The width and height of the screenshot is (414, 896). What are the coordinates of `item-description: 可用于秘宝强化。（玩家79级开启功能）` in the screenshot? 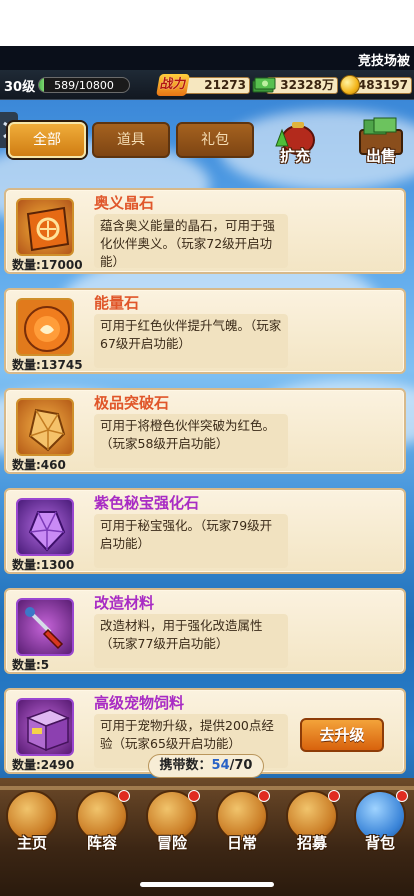 It's located at (191, 541).